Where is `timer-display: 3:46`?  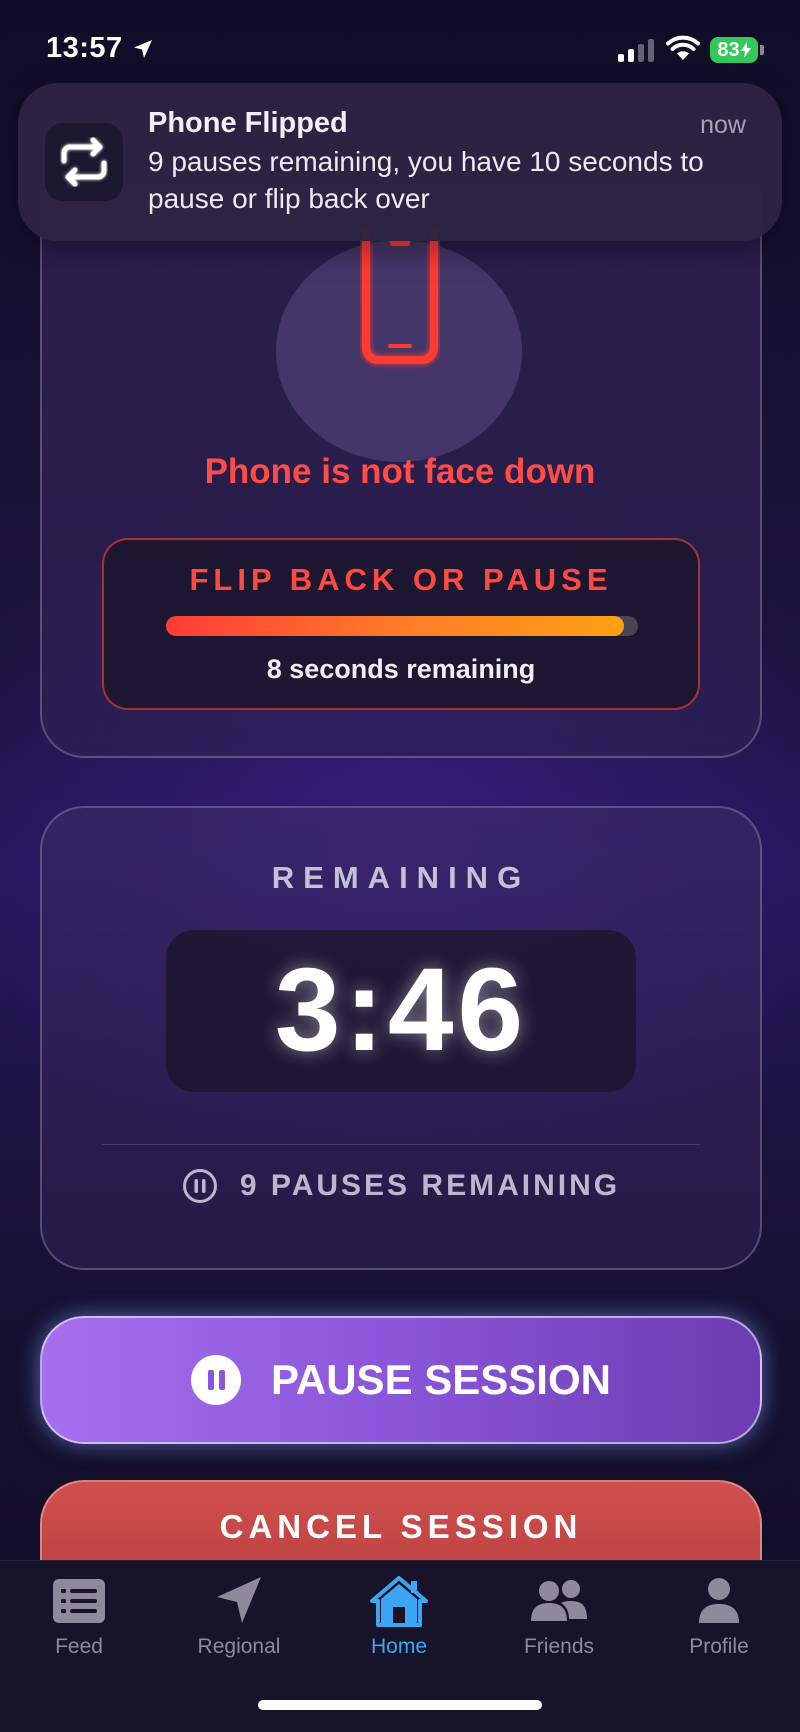 timer-display: 3:46 is located at coordinates (401, 1011).